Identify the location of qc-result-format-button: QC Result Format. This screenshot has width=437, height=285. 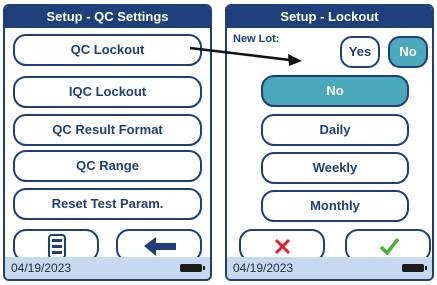
(107, 130).